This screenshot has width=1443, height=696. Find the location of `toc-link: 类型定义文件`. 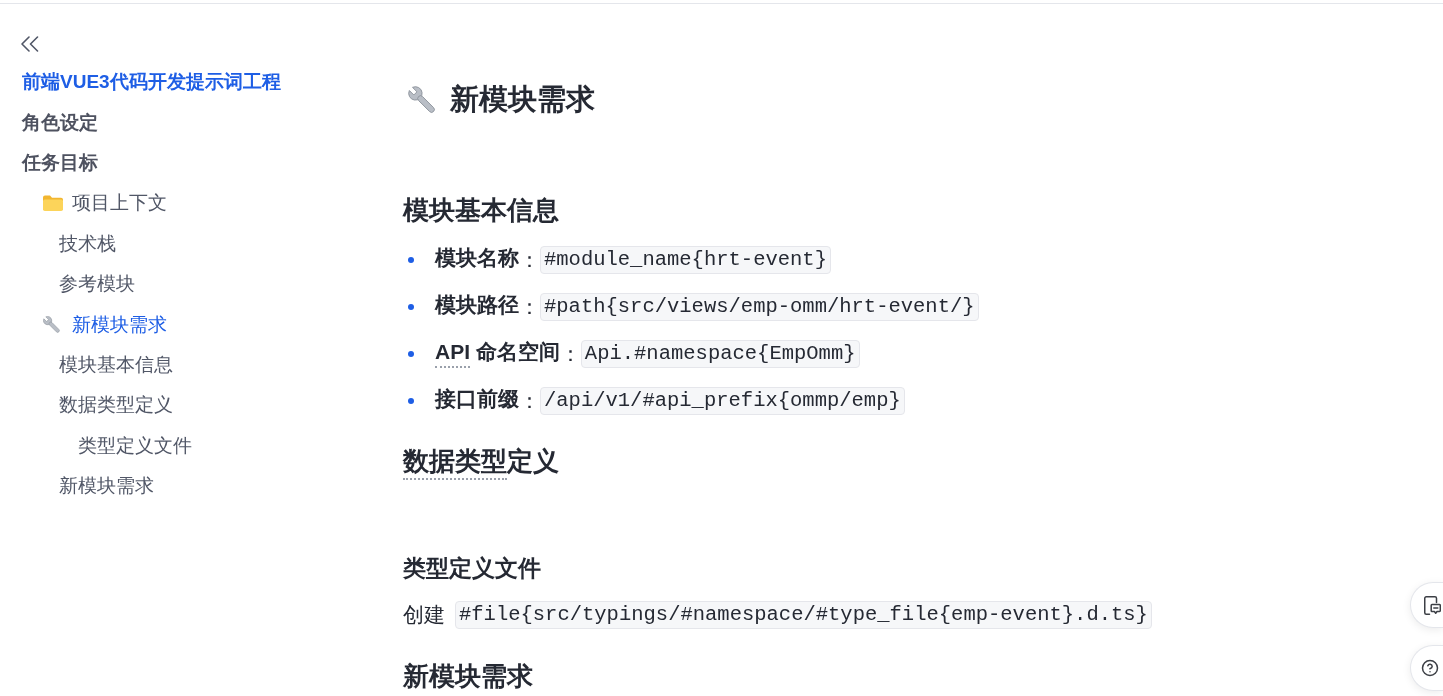

toc-link: 类型定义文件 is located at coordinates (135, 445).